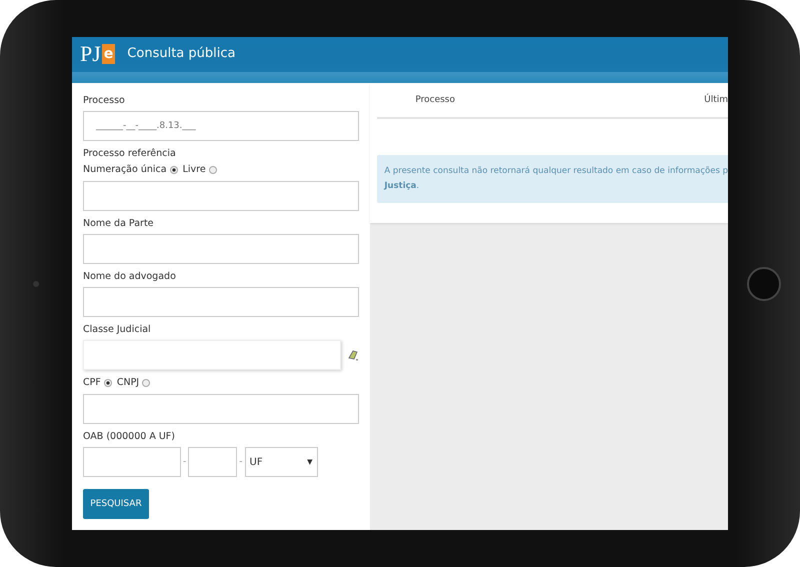 The image size is (800, 567). Describe the element at coordinates (435, 100) in the screenshot. I see `column-header: Processo` at that location.